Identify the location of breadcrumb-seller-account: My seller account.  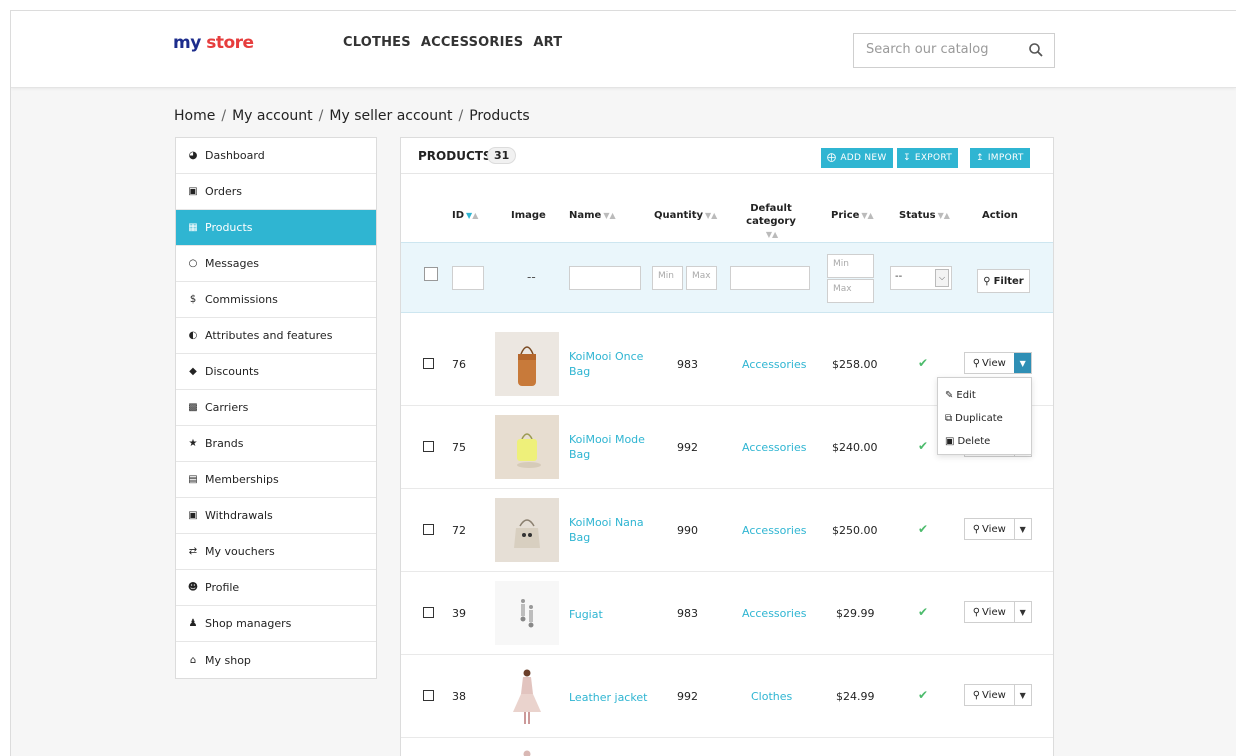
(390, 116).